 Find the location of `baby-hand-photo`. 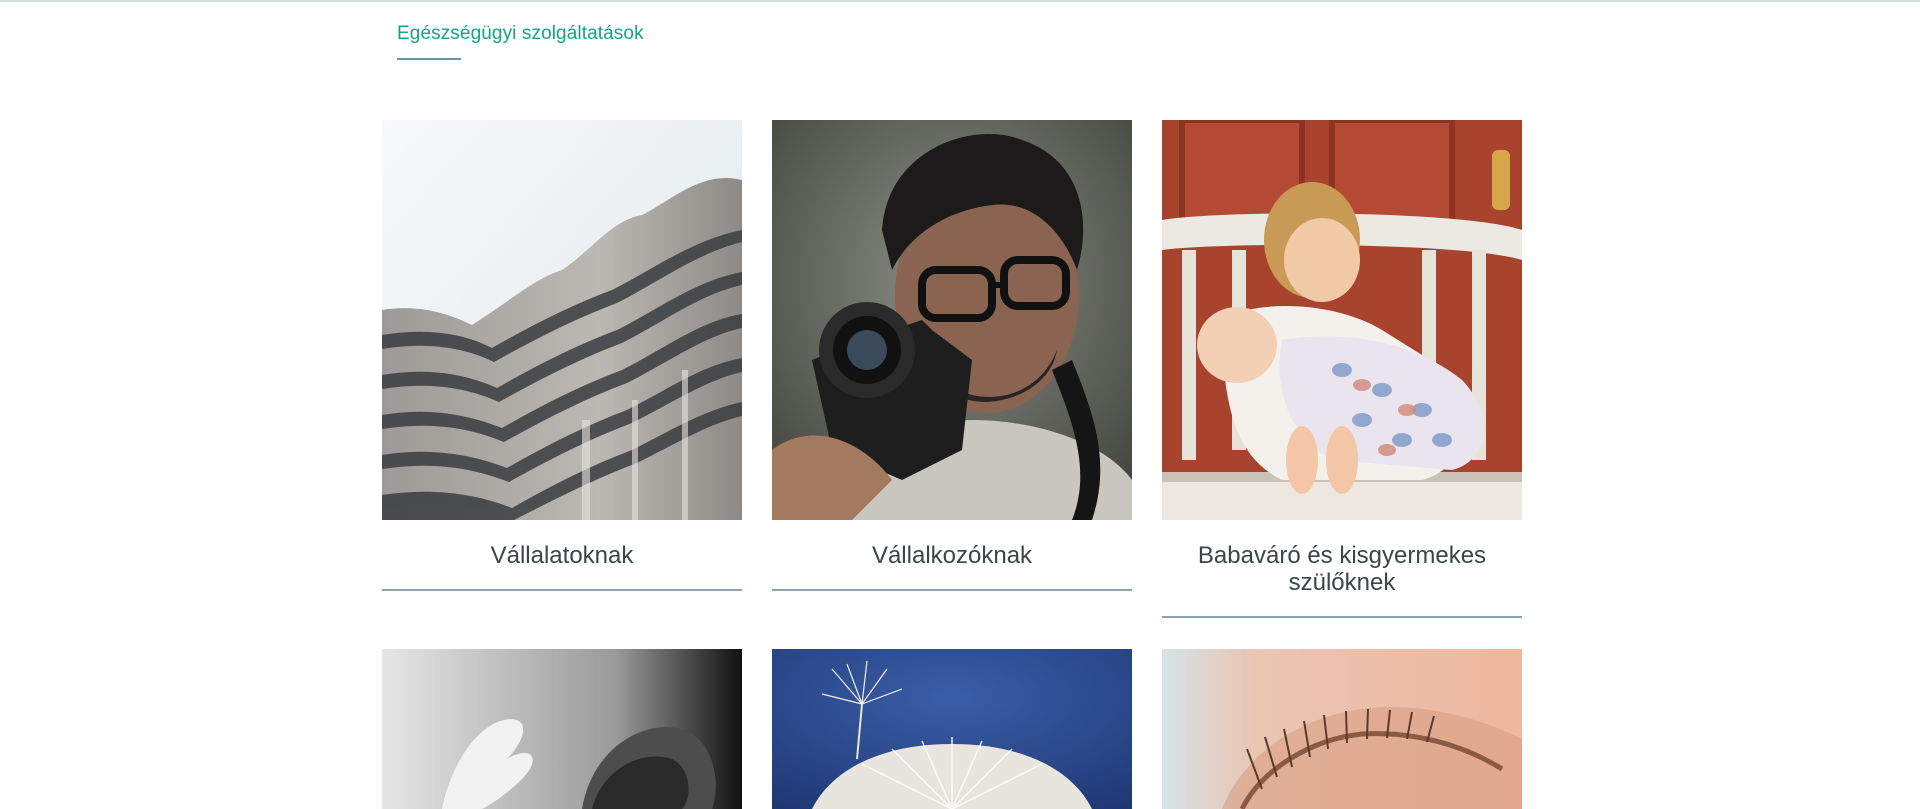

baby-hand-photo is located at coordinates (562, 729).